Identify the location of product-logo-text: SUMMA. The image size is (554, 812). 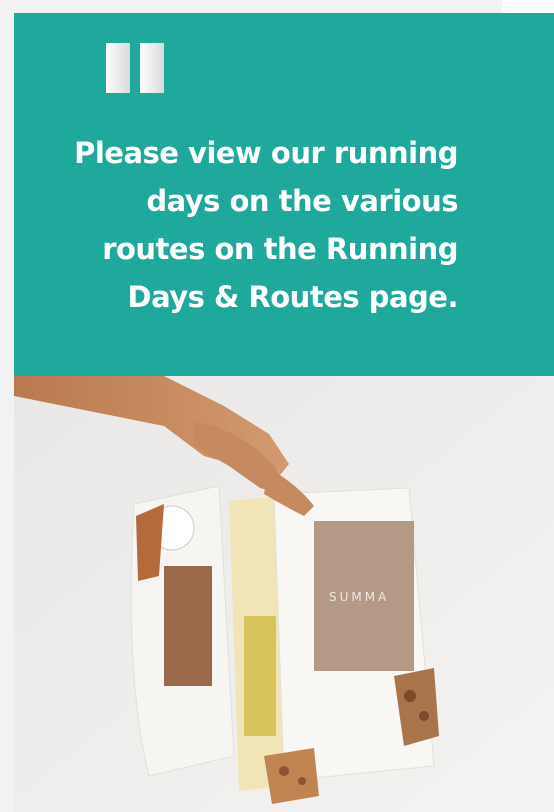
(359, 597).